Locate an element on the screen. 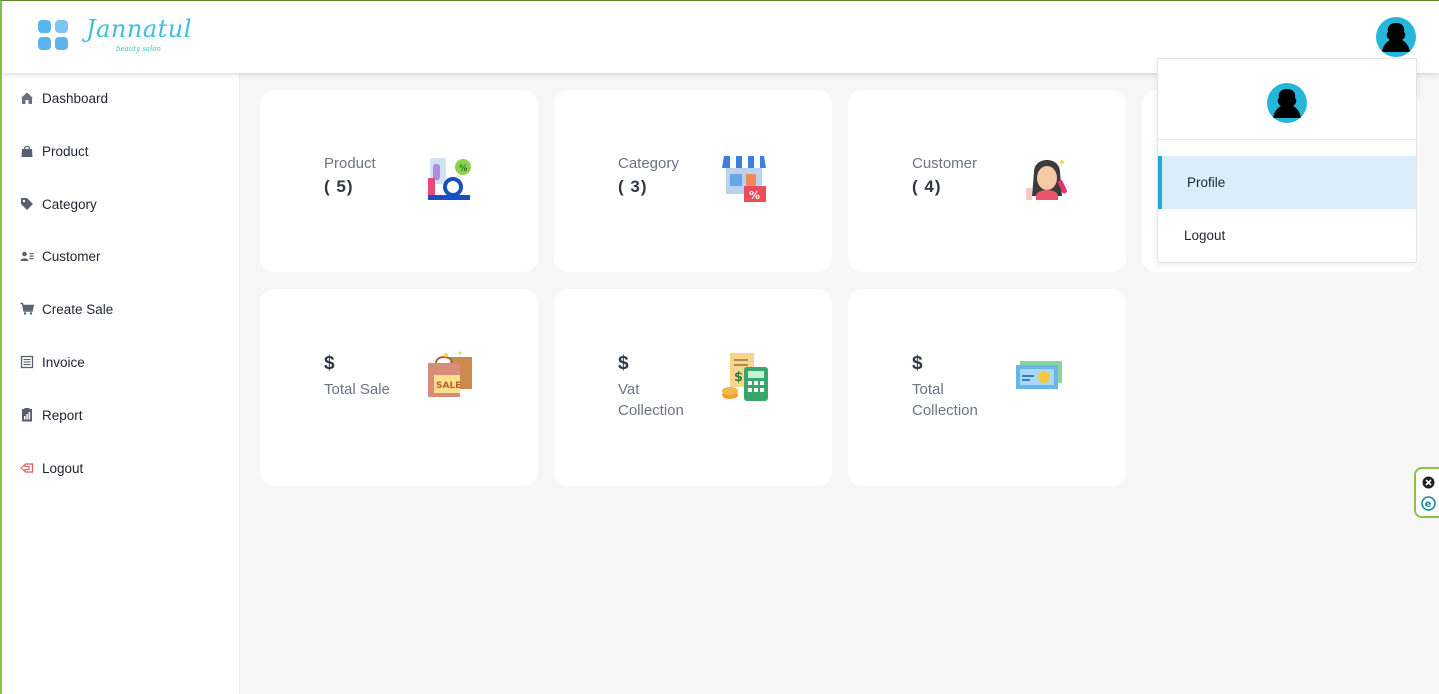  ticket-icon is located at coordinates (1040, 377).